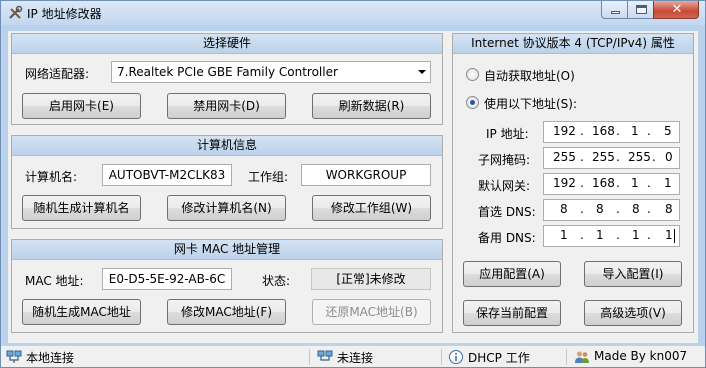  Describe the element at coordinates (226, 208) in the screenshot. I see `edit-computer-name-button: 修改计算机名(N)` at that location.